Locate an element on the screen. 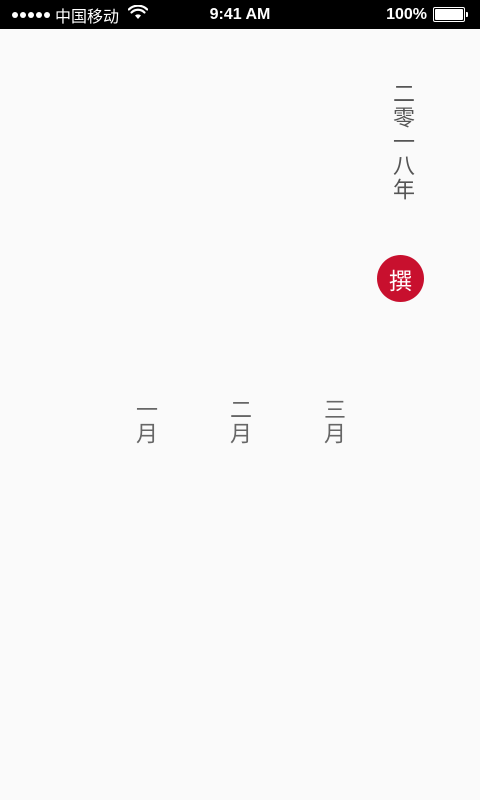 The height and width of the screenshot is (800, 480). status-right: 100% is located at coordinates (427, 14).